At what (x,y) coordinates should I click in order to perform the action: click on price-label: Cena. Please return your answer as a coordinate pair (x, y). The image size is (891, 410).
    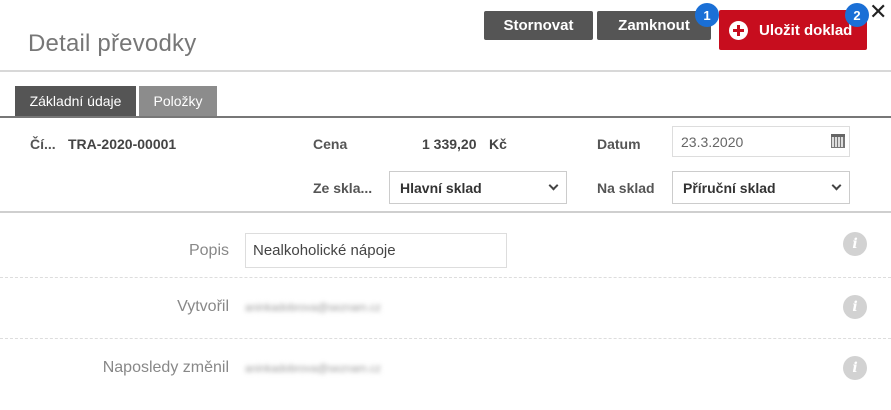
    Looking at the image, I should click on (330, 144).